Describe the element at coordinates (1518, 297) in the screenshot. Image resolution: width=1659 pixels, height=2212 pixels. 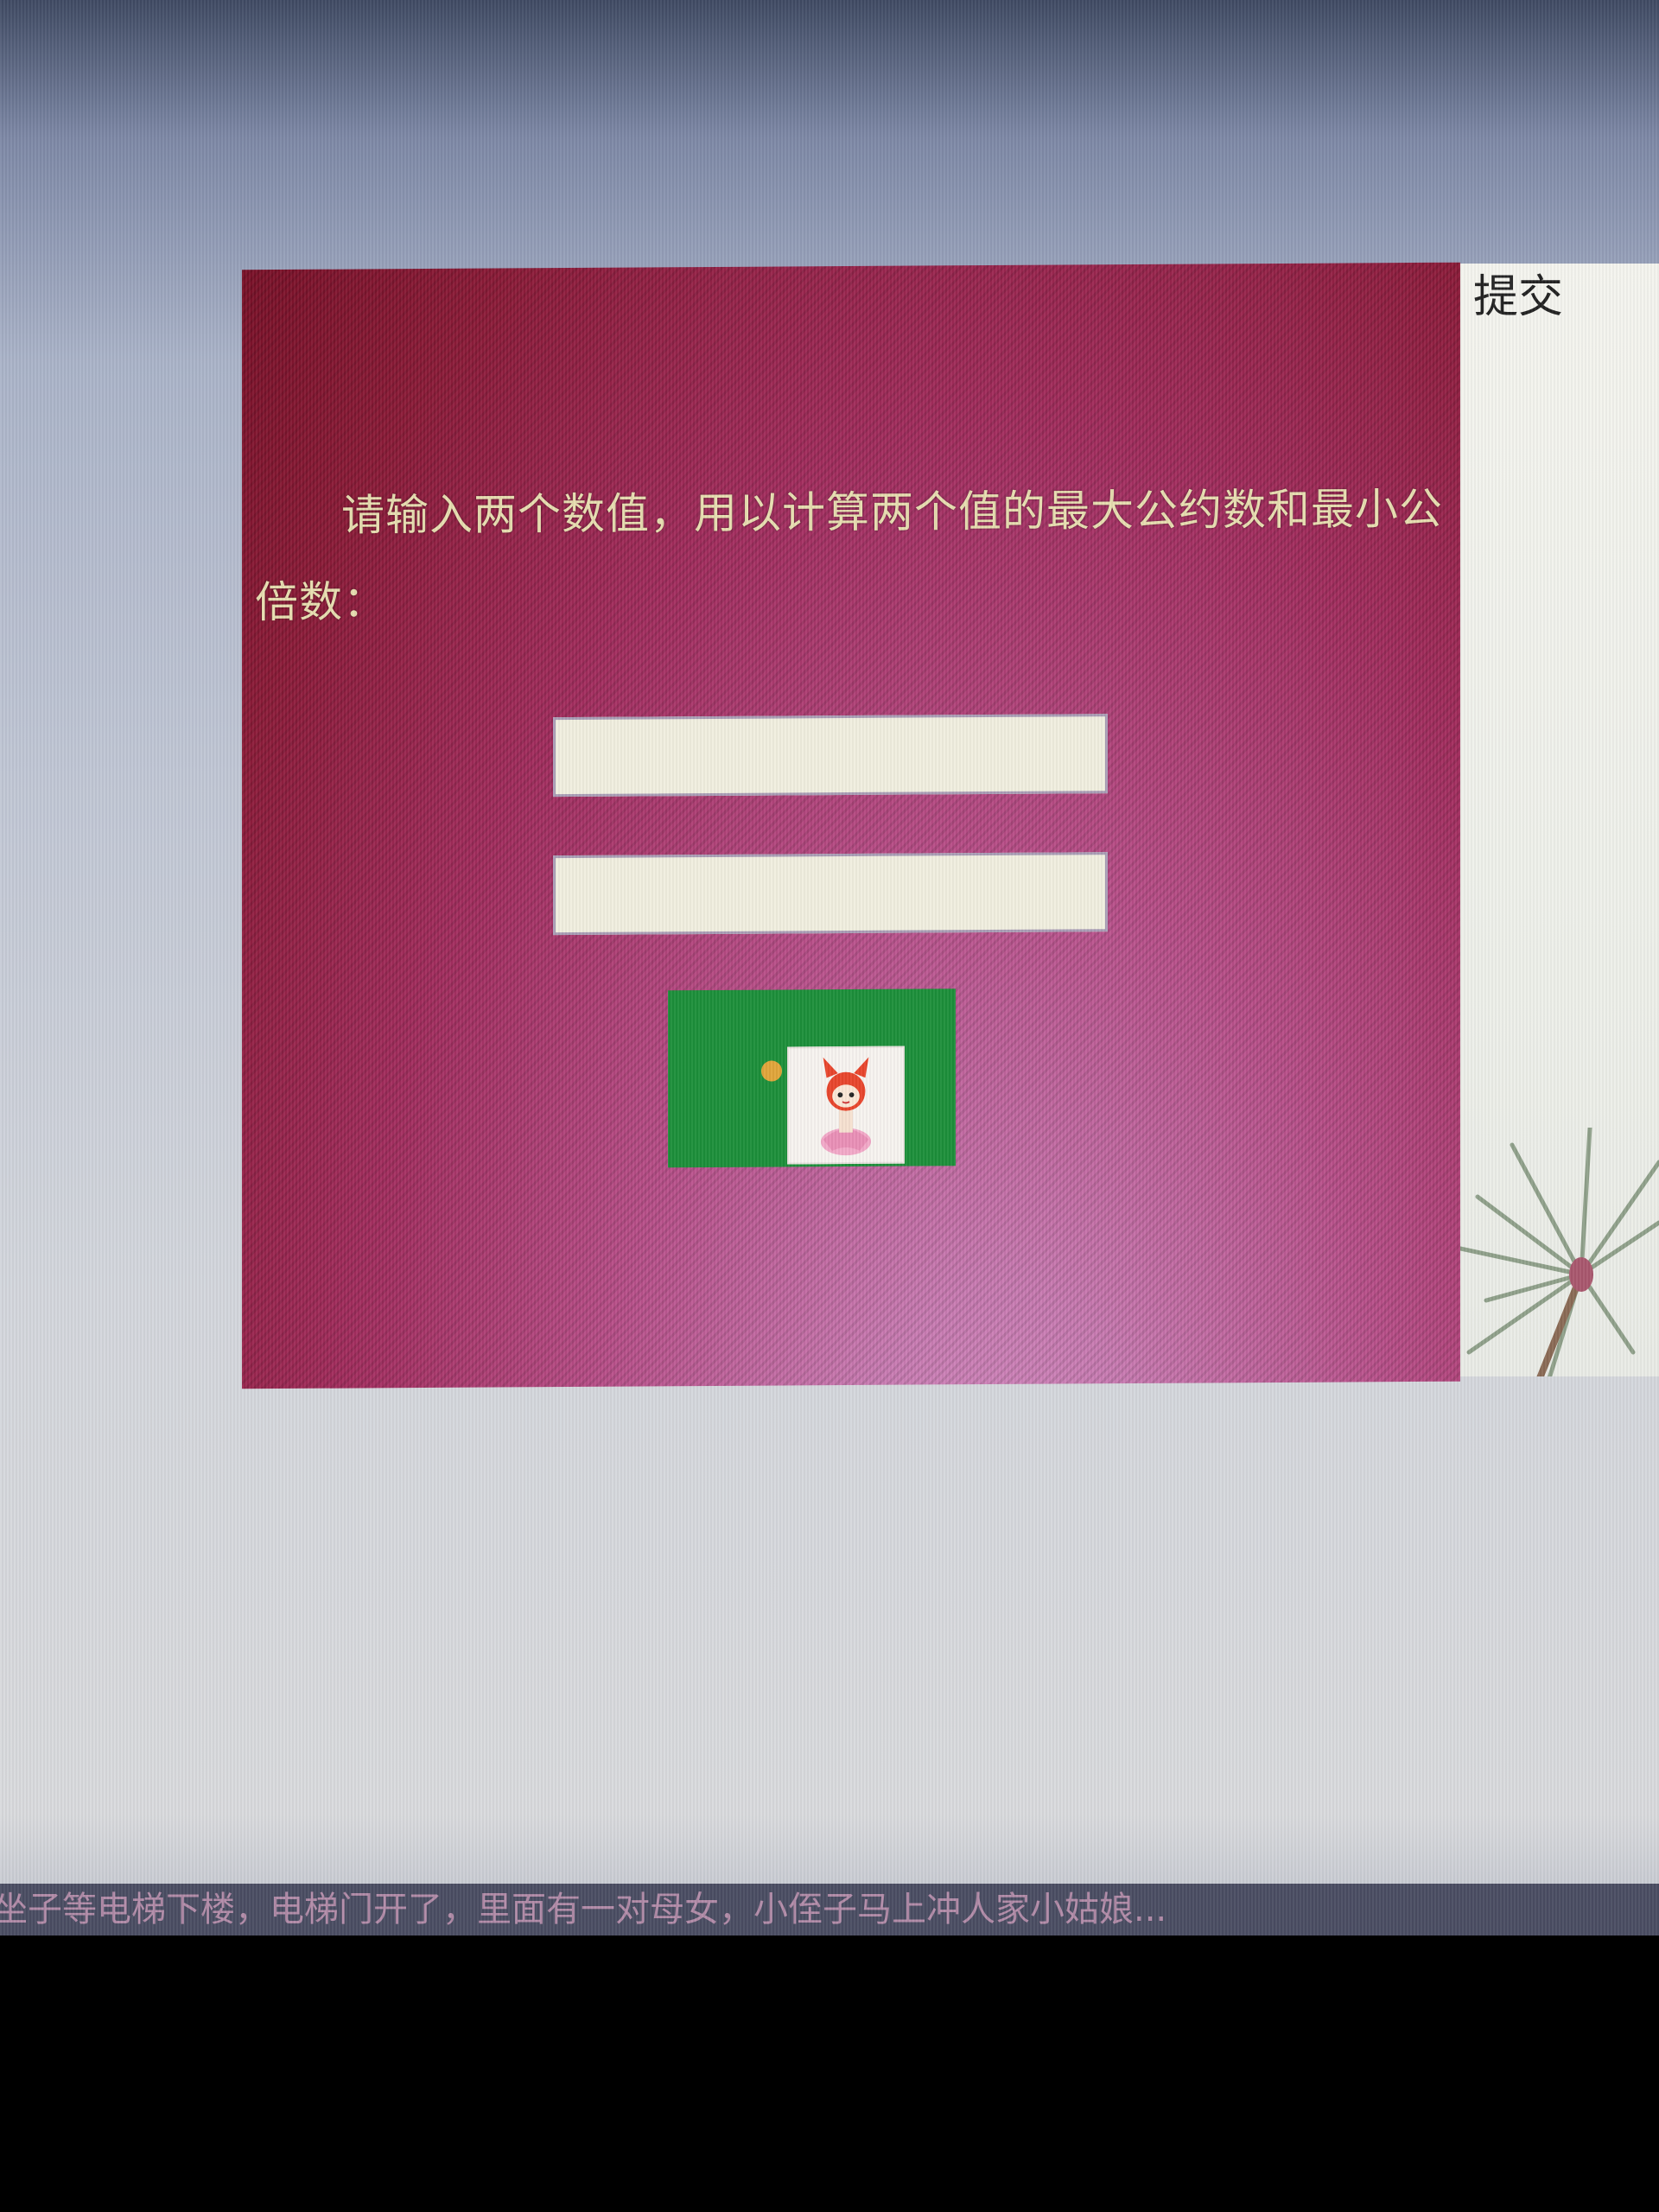
I see `submit-button: 提交` at that location.